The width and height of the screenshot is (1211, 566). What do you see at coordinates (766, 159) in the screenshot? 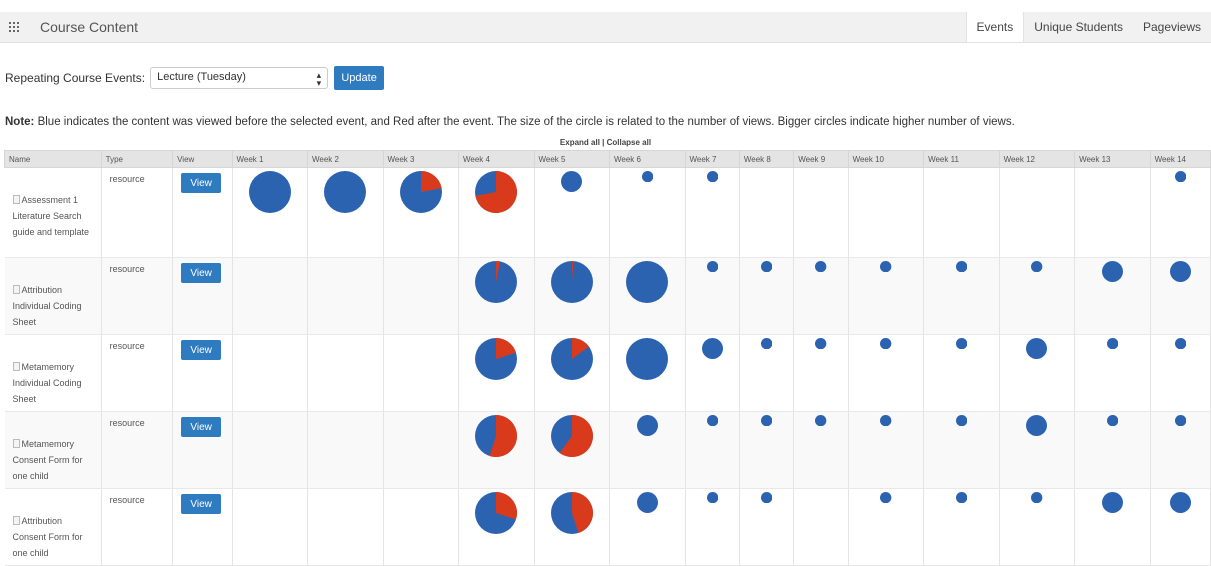
I see `column-header-week-8: Week 8` at bounding box center [766, 159].